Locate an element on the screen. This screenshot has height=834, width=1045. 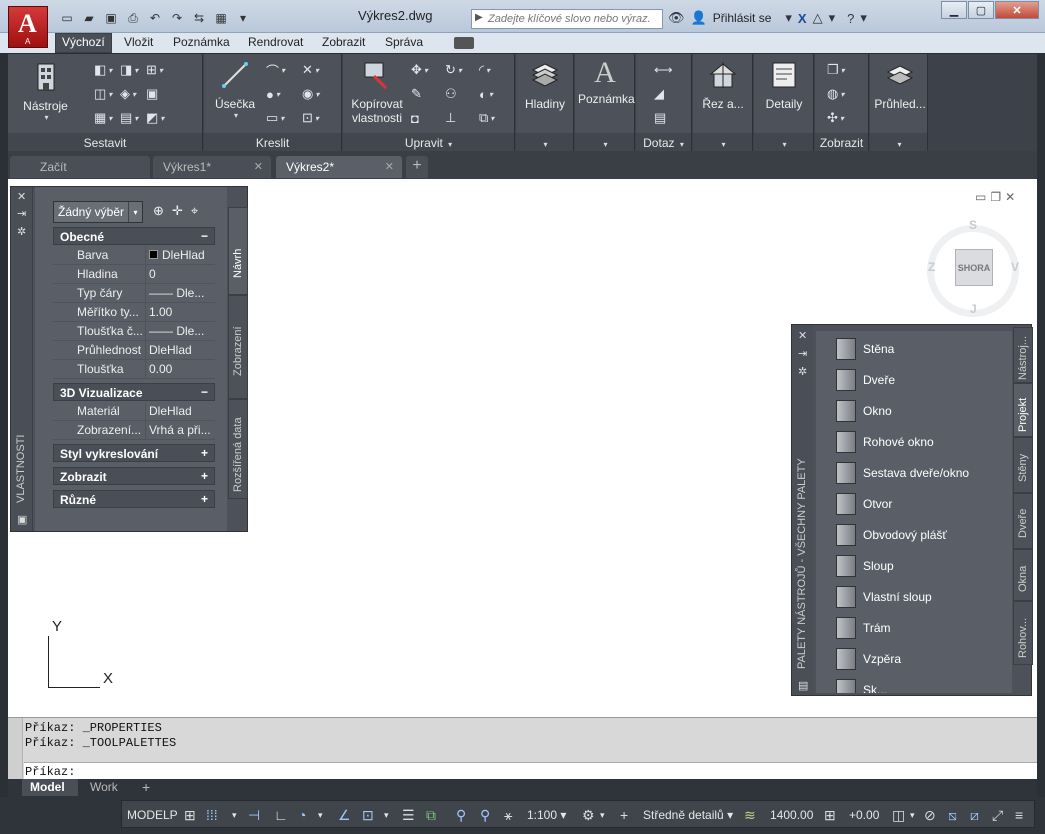
section-styl-vykreslovani: Styl vykreslování + is located at coordinates (134, 453).